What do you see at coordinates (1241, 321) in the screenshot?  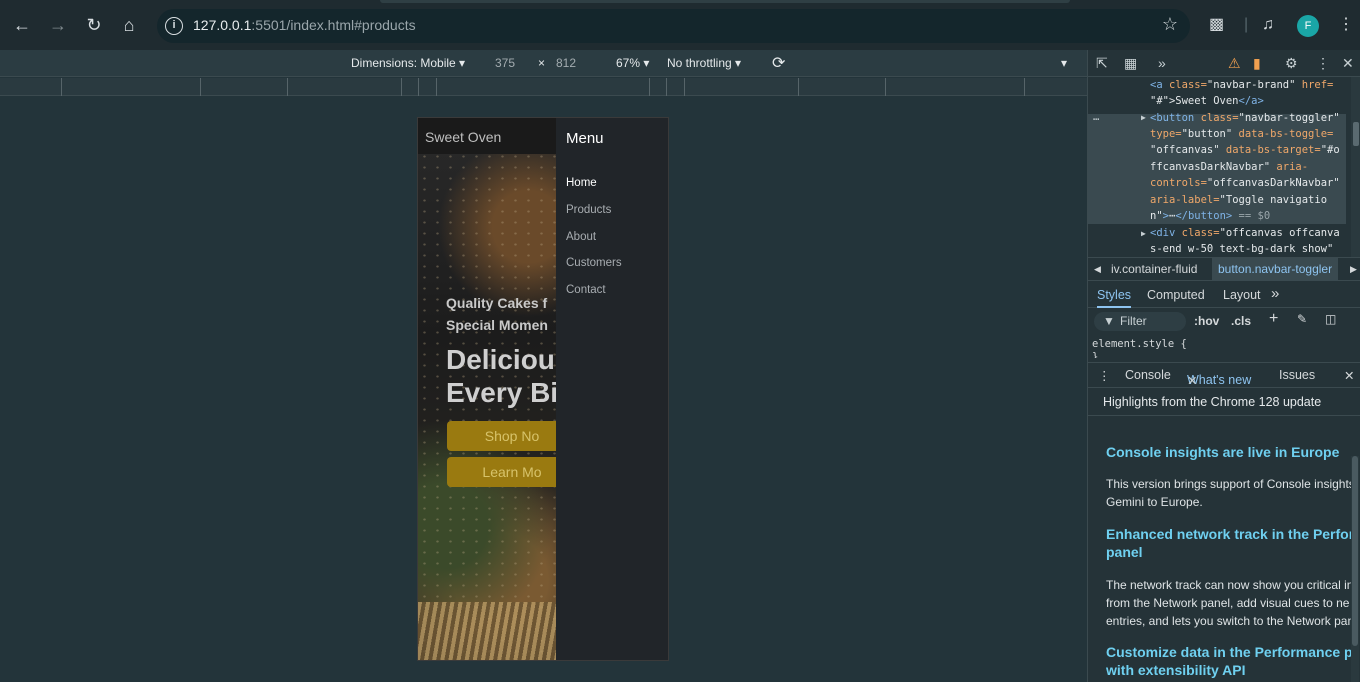 I see `cls-toggle: .cls` at bounding box center [1241, 321].